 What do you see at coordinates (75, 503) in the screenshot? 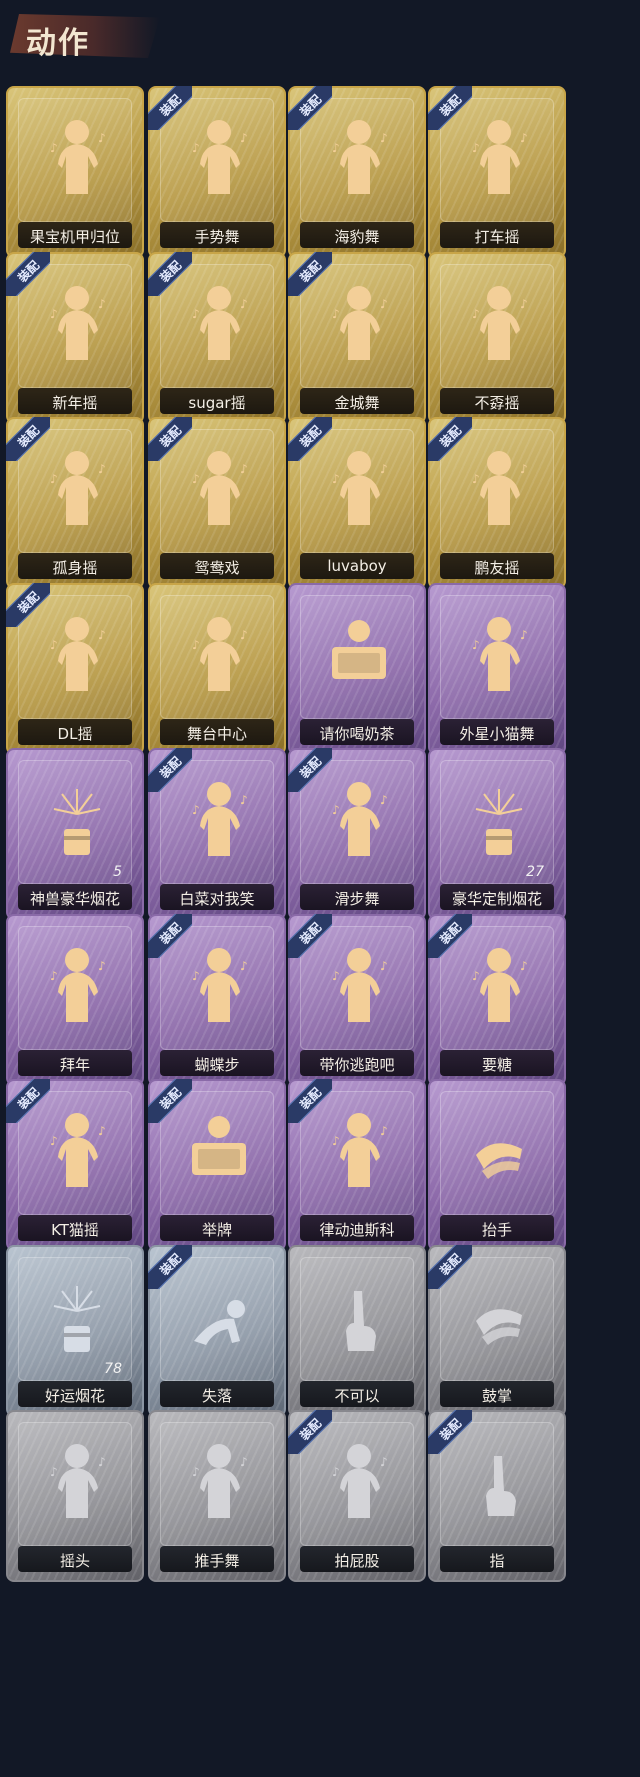
I see `action-card: ♪ ♪ 孤身摇 装配` at bounding box center [75, 503].